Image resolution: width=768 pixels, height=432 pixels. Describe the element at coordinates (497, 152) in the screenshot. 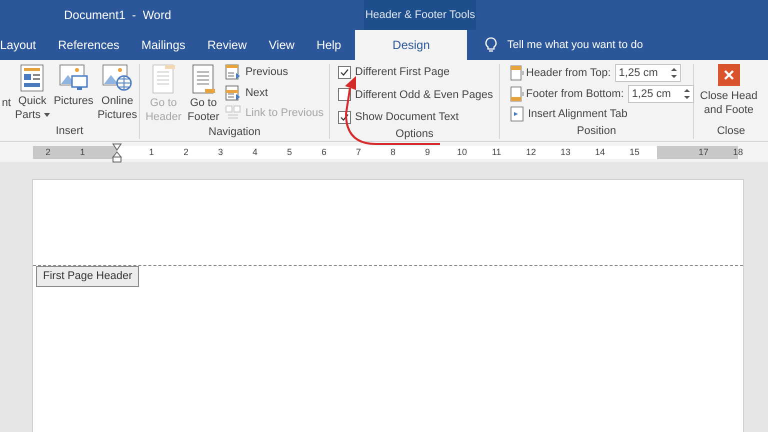

I see `ruler-number: 11` at that location.